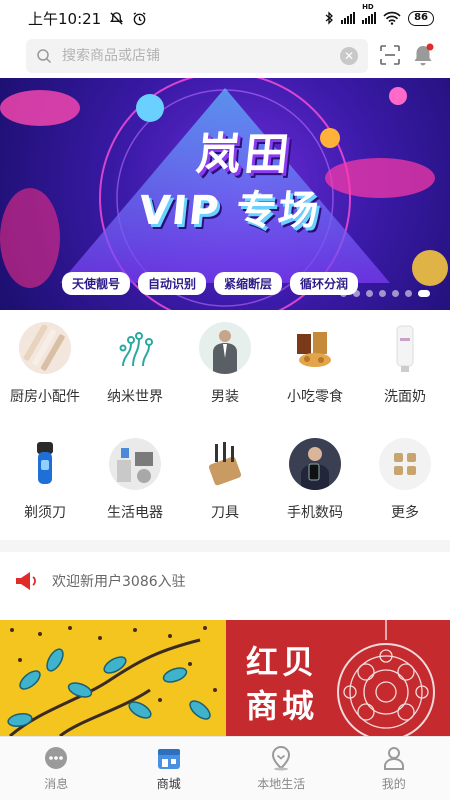 This screenshot has height=800, width=450. What do you see at coordinates (393, 758) in the screenshot?
I see `profile-icon` at bounding box center [393, 758].